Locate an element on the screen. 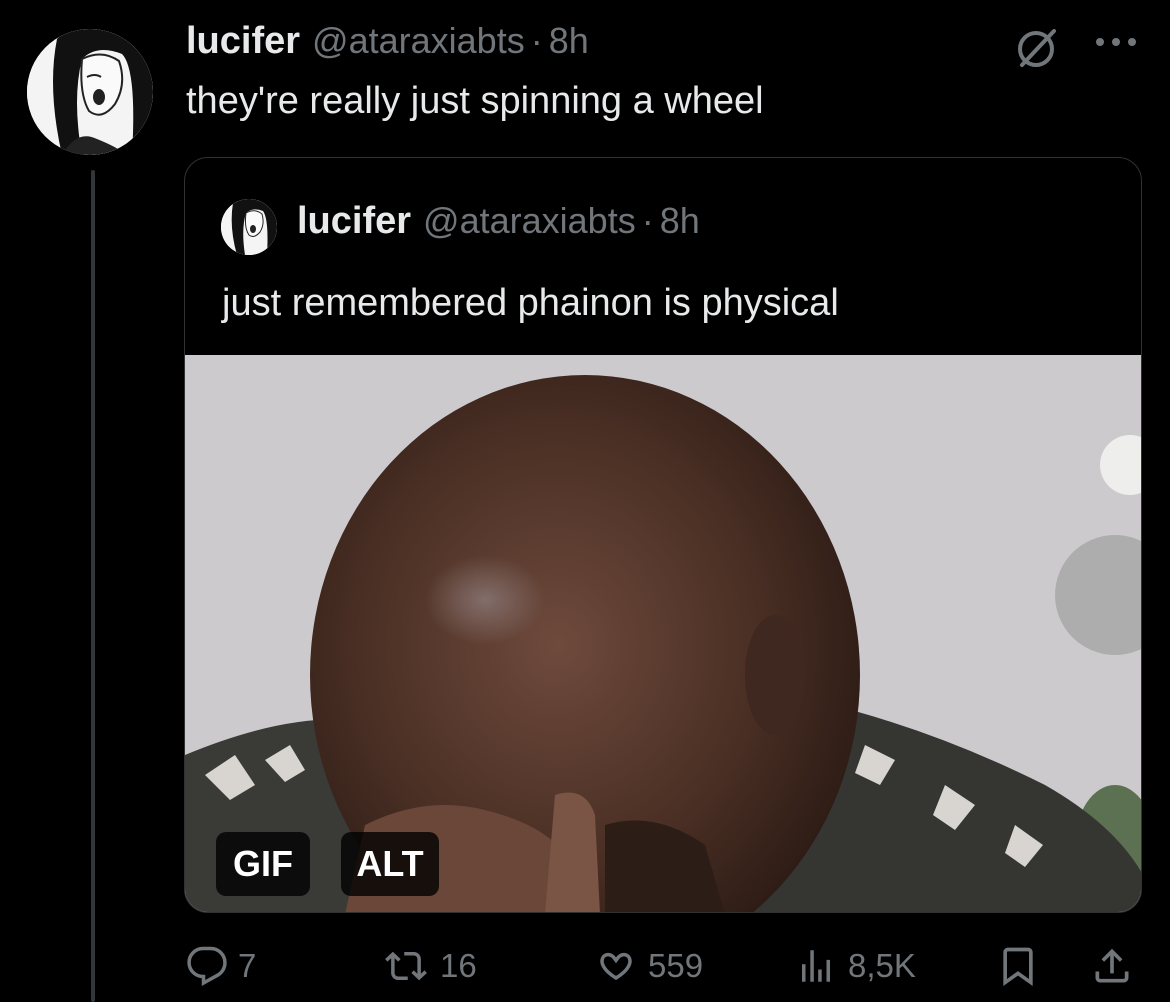 This screenshot has width=1170, height=1002. more-icon is located at coordinates (1116, 42).